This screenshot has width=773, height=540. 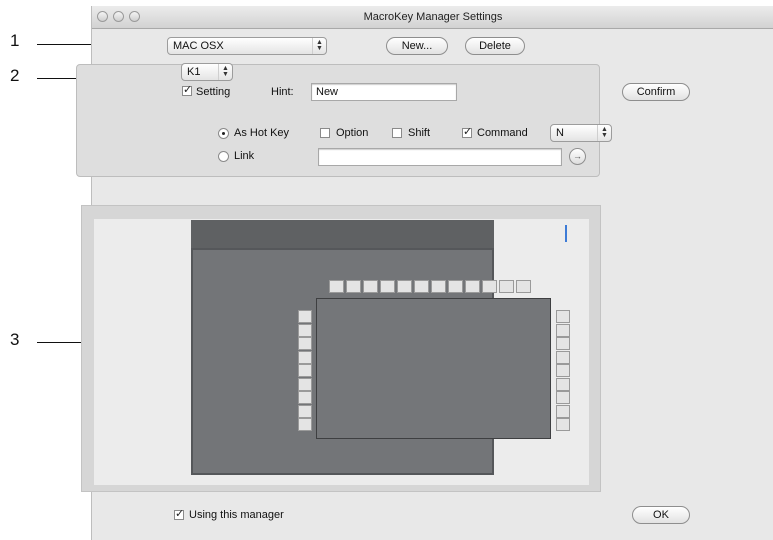 I want to click on hint-input: New, so click(x=384, y=92).